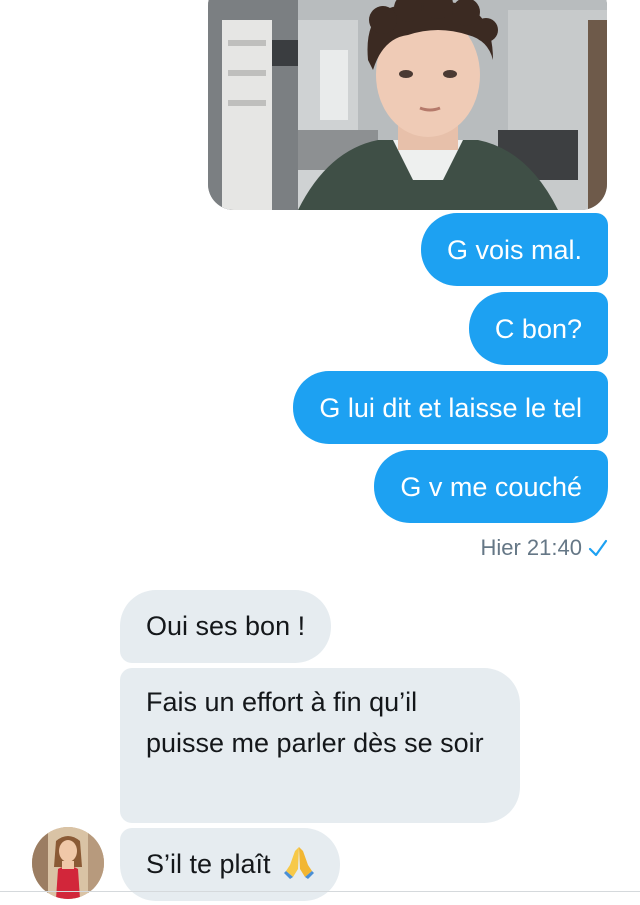  What do you see at coordinates (226, 626) in the screenshot?
I see `received-message: Oui ses bon !` at bounding box center [226, 626].